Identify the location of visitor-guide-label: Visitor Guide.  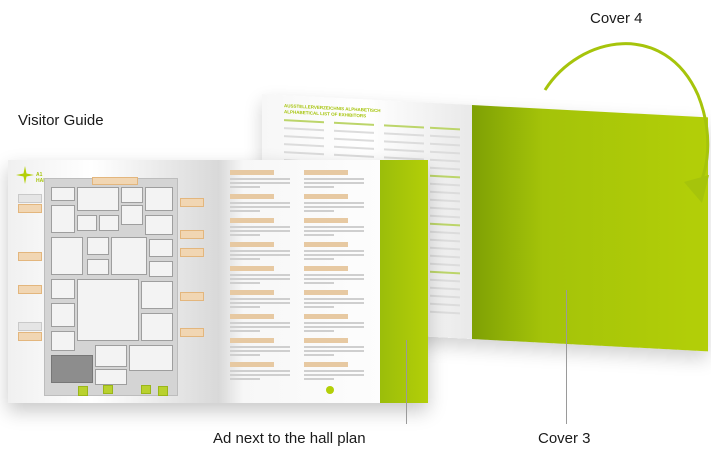
(61, 120).